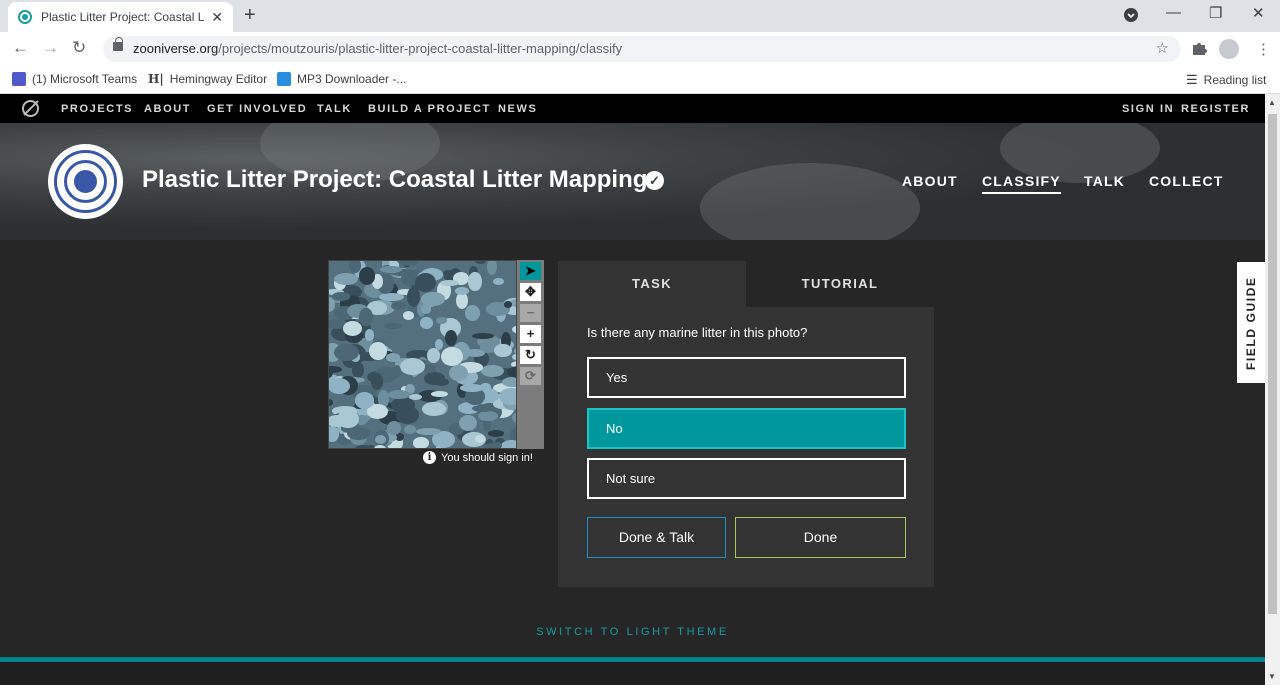  Describe the element at coordinates (530, 334) in the screenshot. I see `zoom-in-icon: +` at that location.